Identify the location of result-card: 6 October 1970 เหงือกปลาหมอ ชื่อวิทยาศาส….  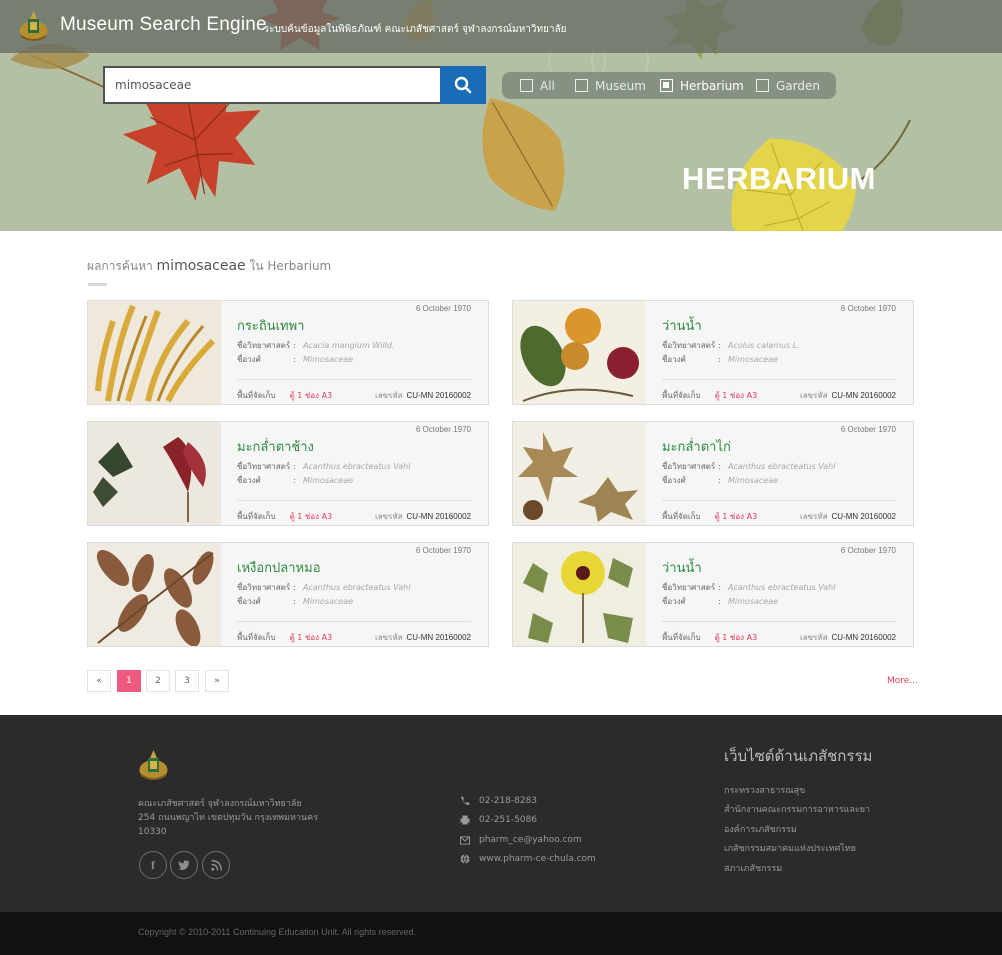
(288, 594).